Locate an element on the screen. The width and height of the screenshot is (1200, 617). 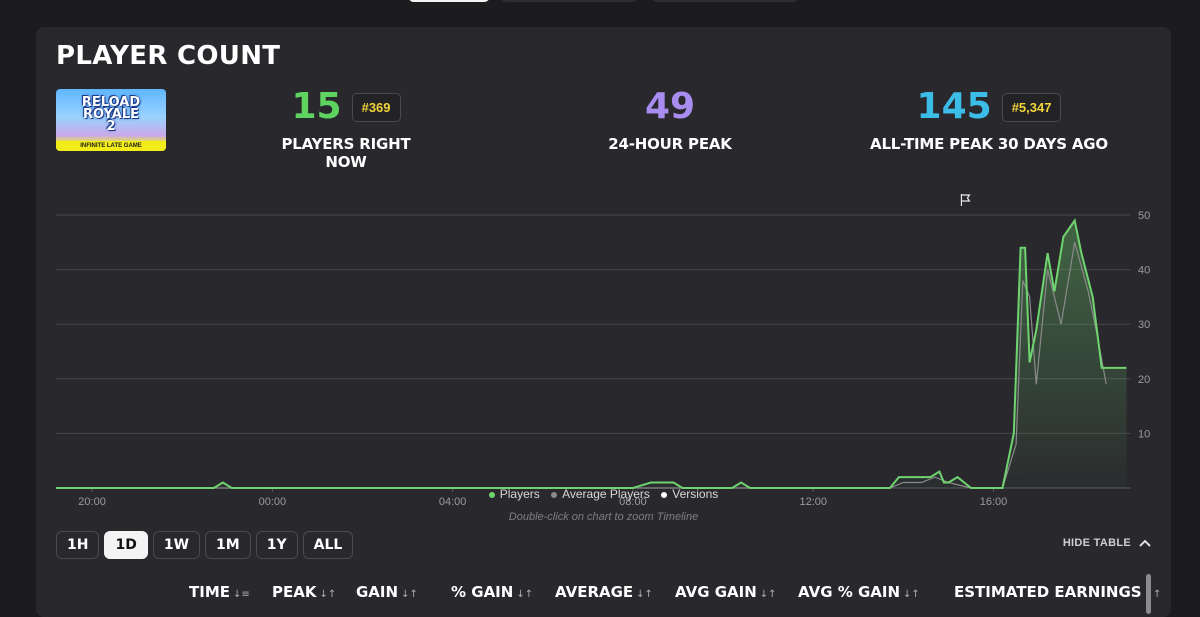
column-header-peak: PEAK ↓↑ is located at coordinates (304, 592).